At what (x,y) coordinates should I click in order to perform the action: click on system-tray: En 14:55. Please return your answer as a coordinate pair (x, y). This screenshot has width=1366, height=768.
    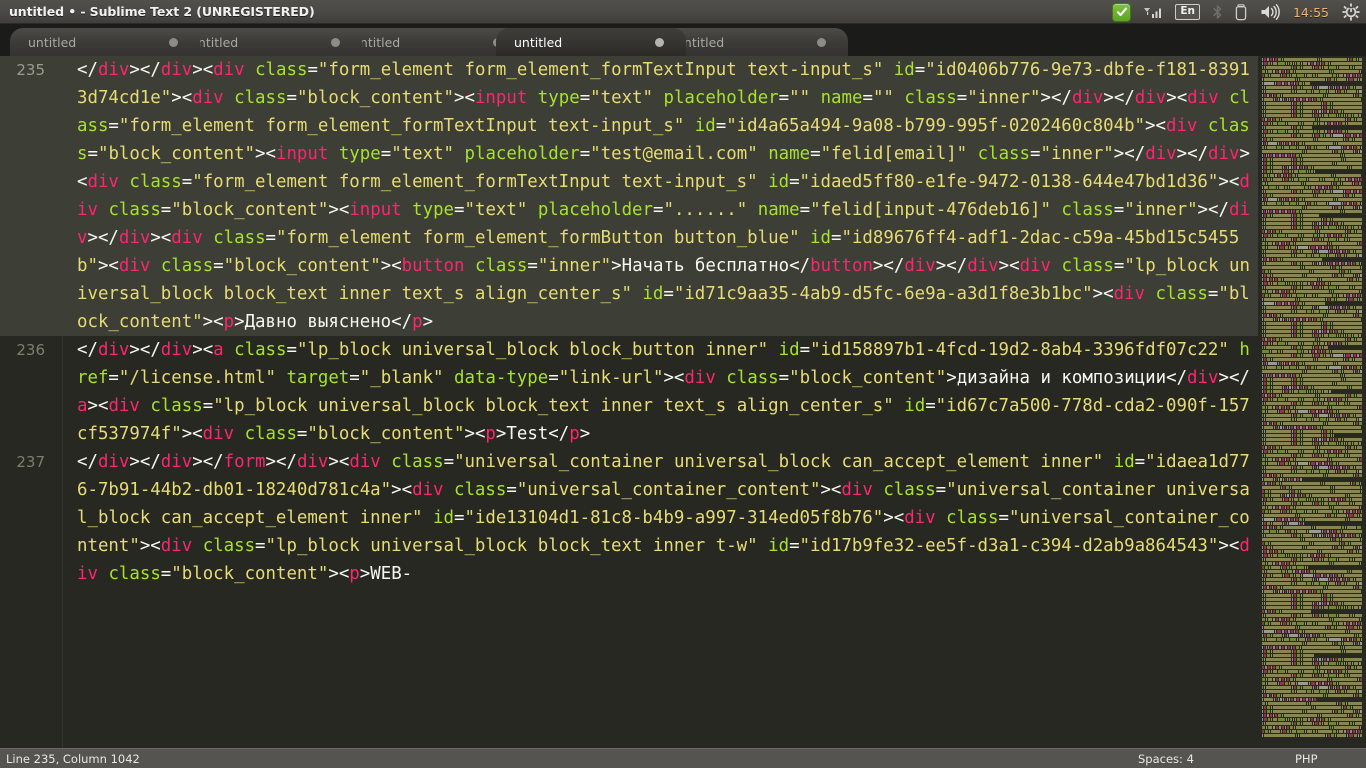
    Looking at the image, I should click on (1236, 12).